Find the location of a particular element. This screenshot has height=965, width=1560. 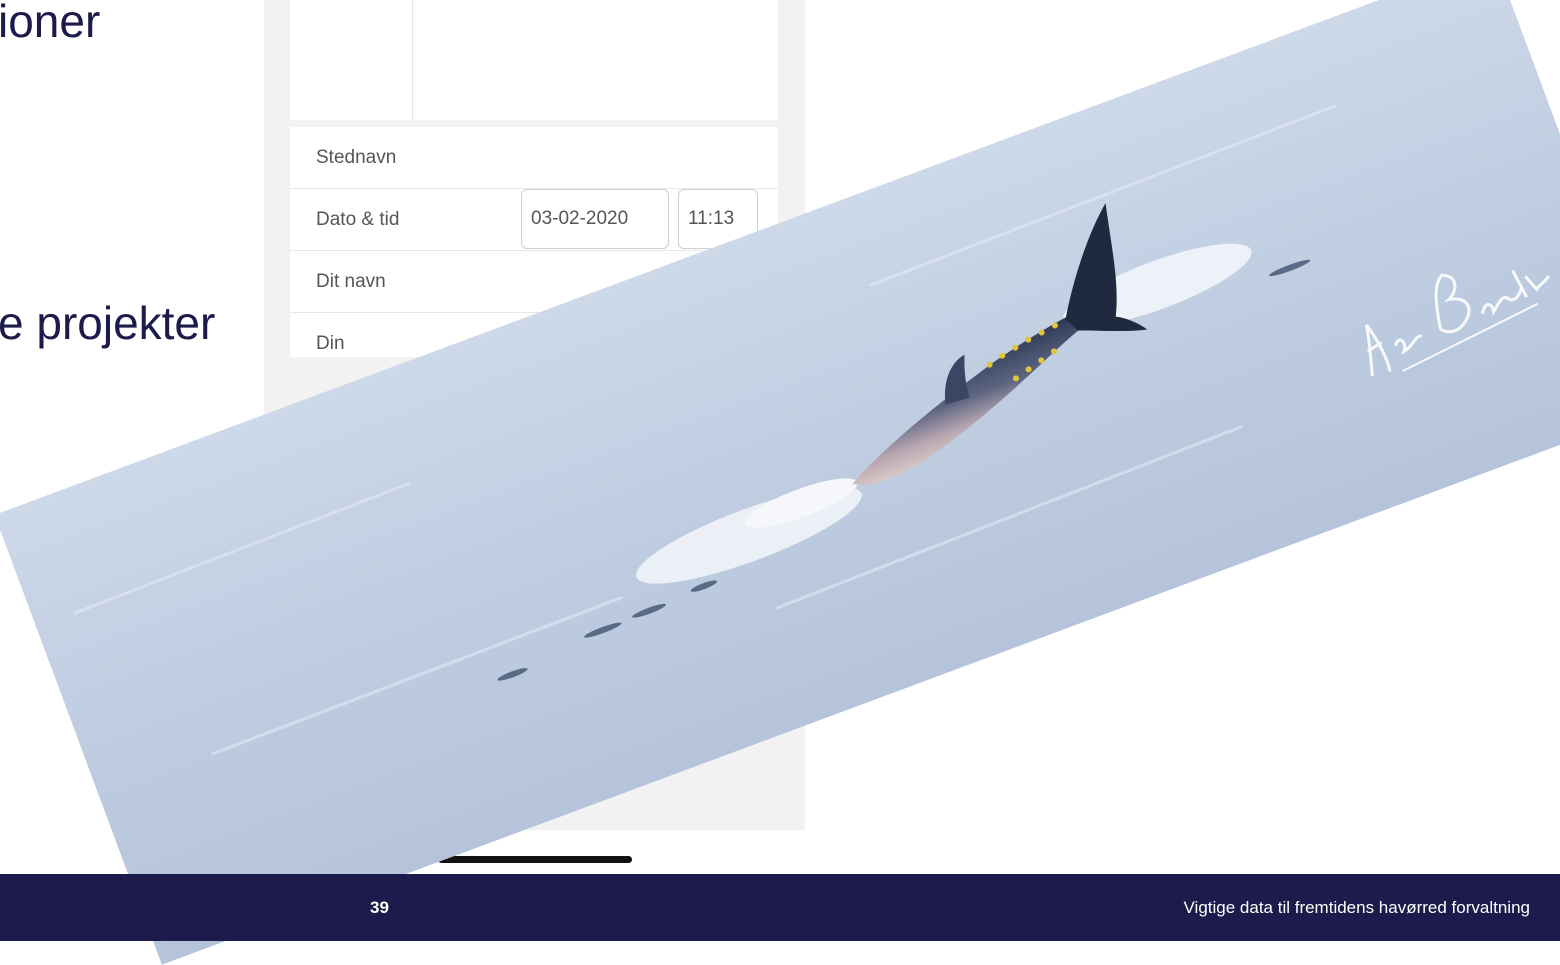

location-label: Stednavn is located at coordinates (356, 157).